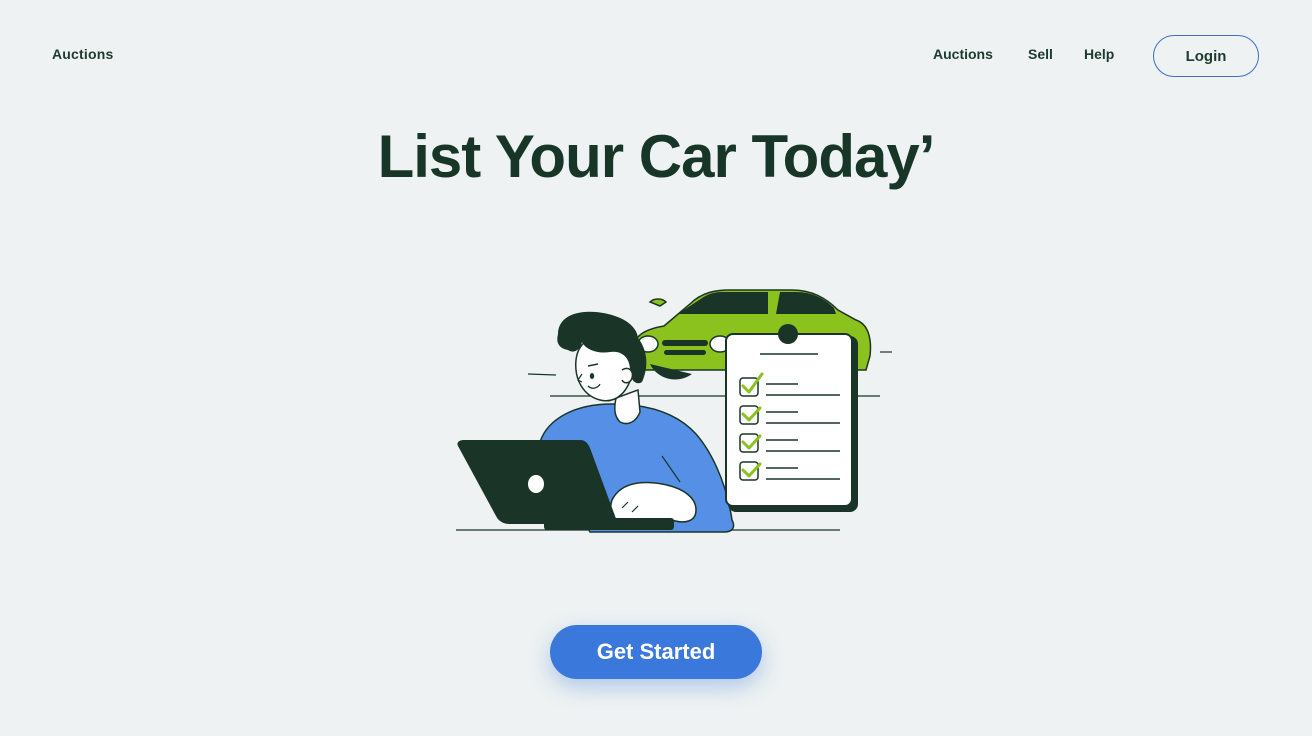 Image resolution: width=1312 pixels, height=736 pixels. Describe the element at coordinates (963, 54) in the screenshot. I see `nav-link-auctions: Auctions` at that location.